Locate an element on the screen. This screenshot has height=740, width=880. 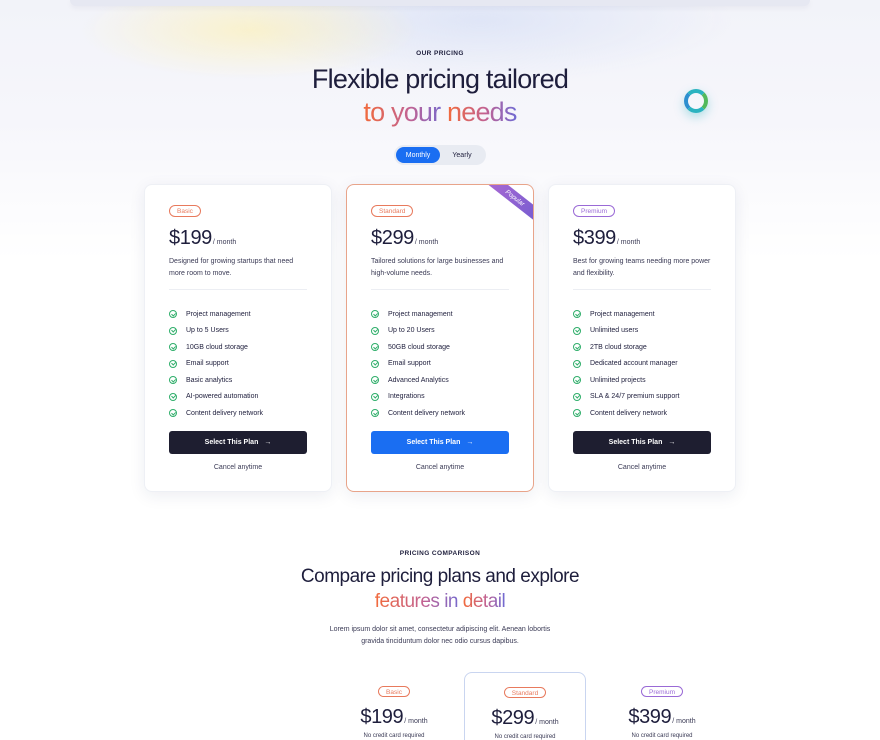
plan-badge: Basic is located at coordinates (185, 211).